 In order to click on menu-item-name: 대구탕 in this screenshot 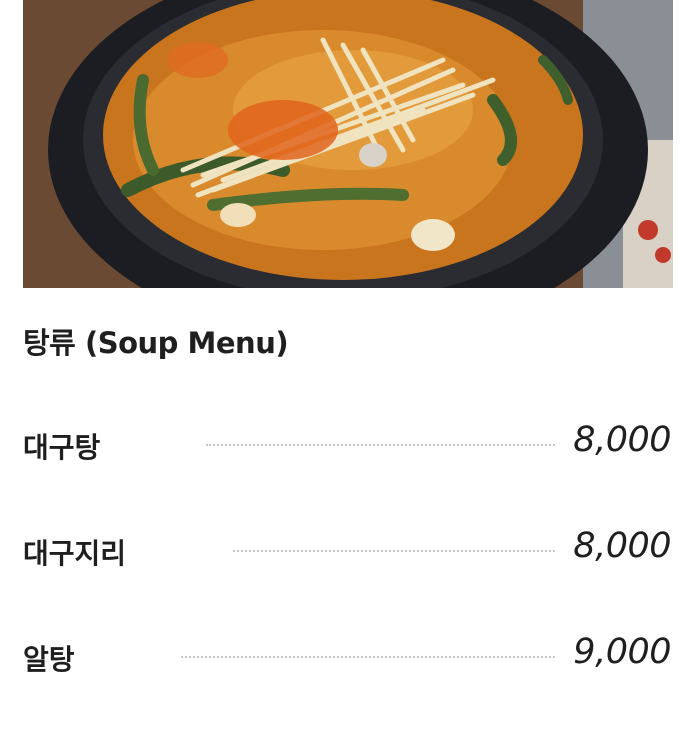, I will do `click(62, 447)`.